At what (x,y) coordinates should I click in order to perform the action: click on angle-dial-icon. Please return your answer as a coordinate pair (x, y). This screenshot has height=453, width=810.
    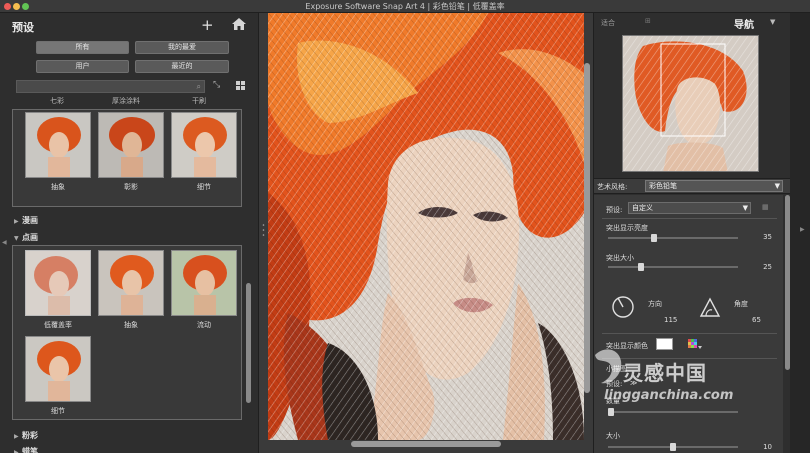
    Looking at the image, I should click on (710, 307).